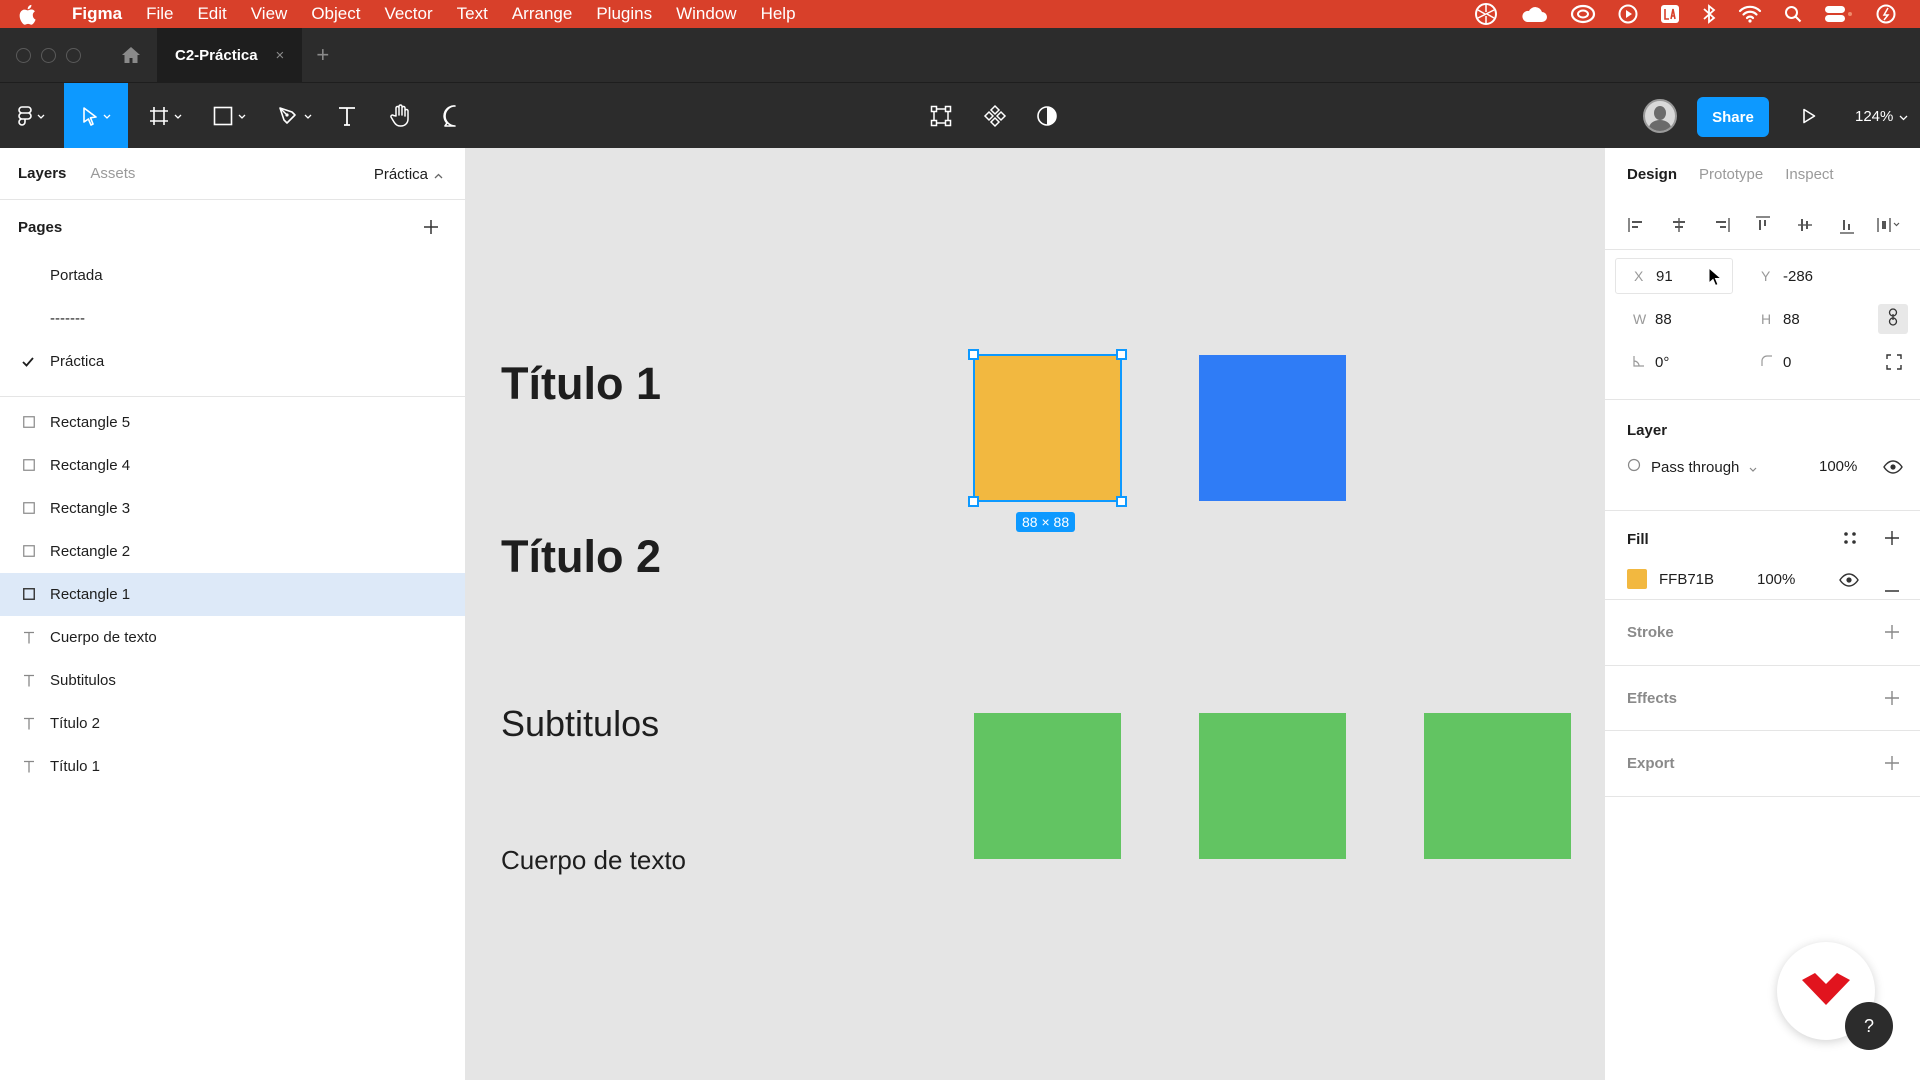 The height and width of the screenshot is (1080, 1920). I want to click on align-top-icon, so click(1763, 225).